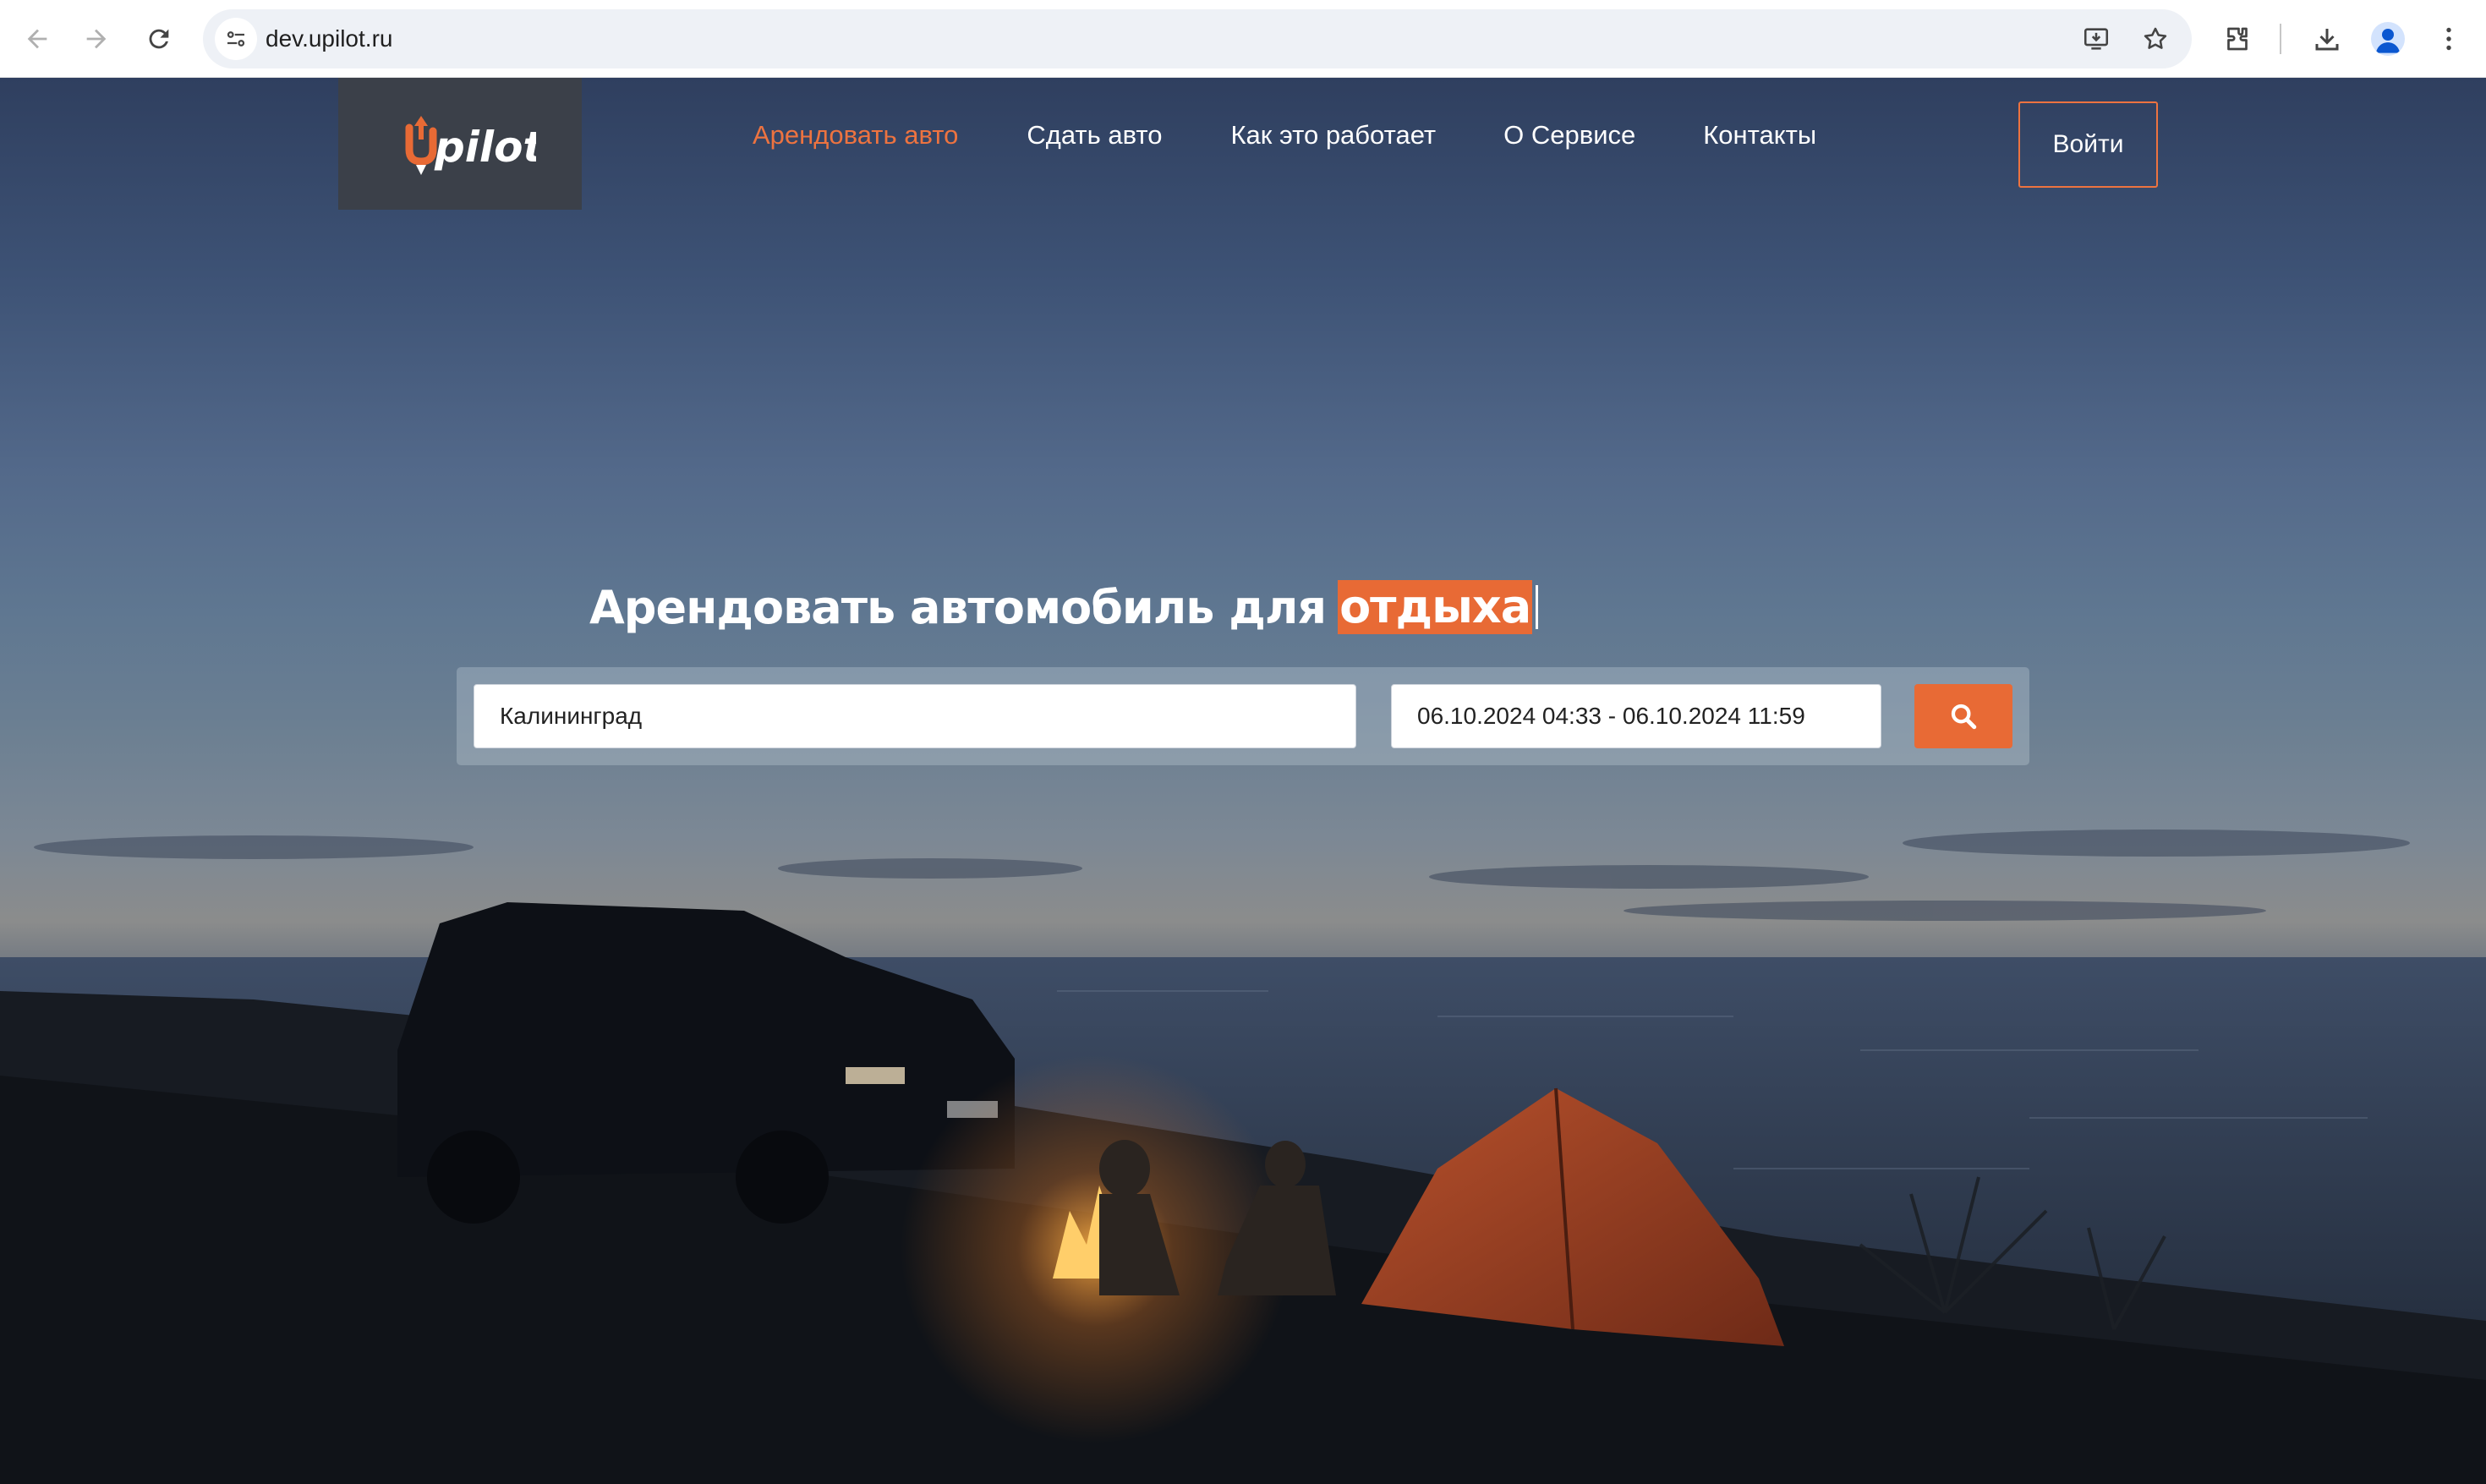 The width and height of the screenshot is (2486, 1484). I want to click on avatar, so click(2388, 39).